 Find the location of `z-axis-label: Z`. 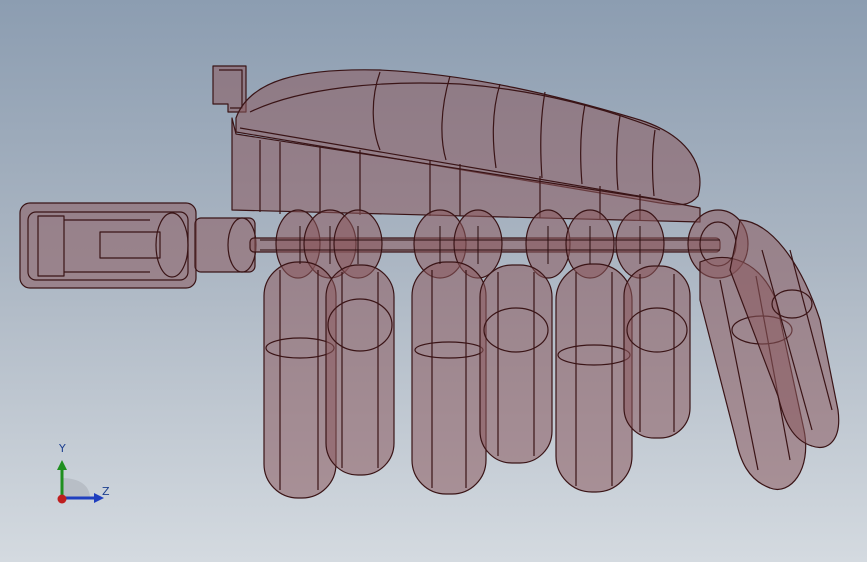

z-axis-label: Z is located at coordinates (106, 491).